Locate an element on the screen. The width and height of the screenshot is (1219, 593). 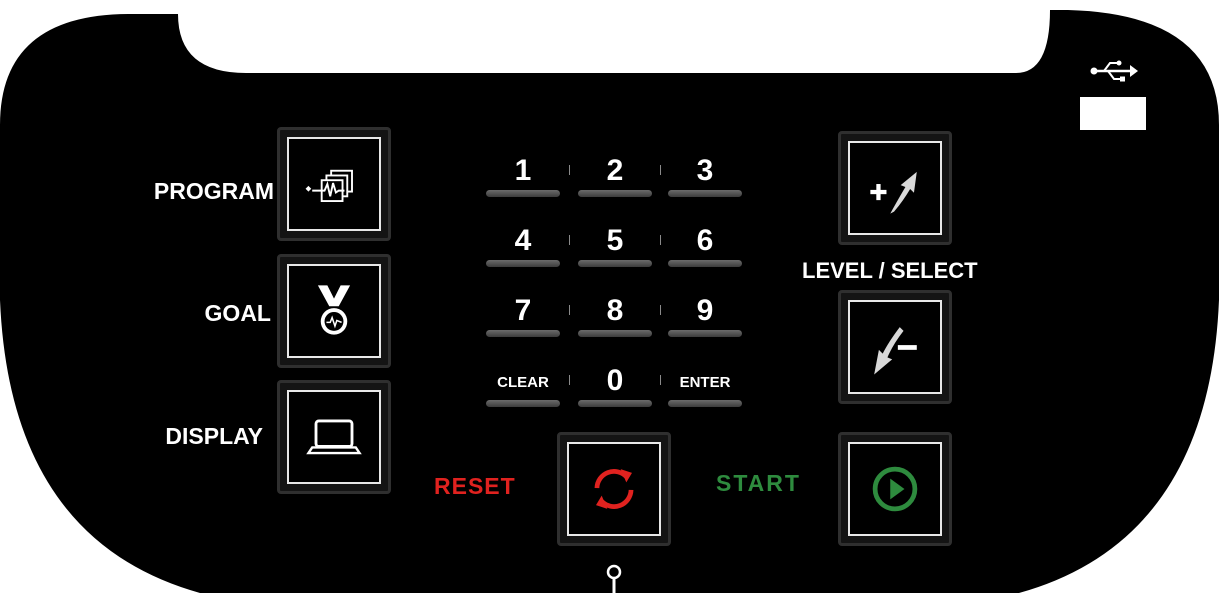
key-8: 8 is located at coordinates (615, 321).